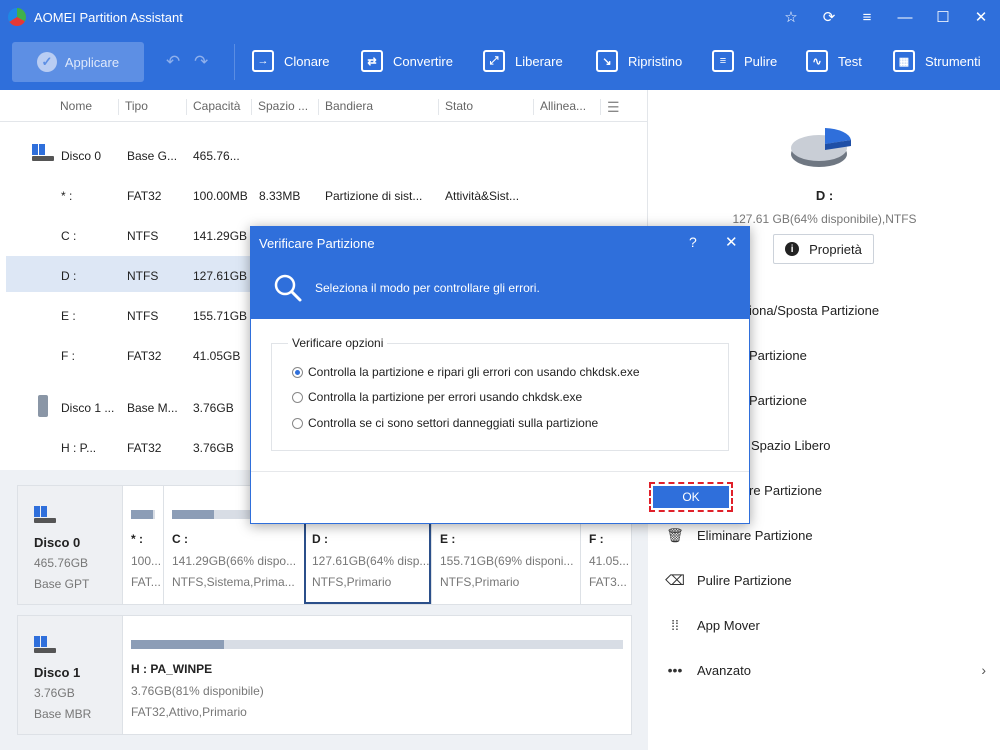 The image size is (1000, 750). What do you see at coordinates (823, 249) in the screenshot?
I see `properties-button: i Proprietà` at bounding box center [823, 249].